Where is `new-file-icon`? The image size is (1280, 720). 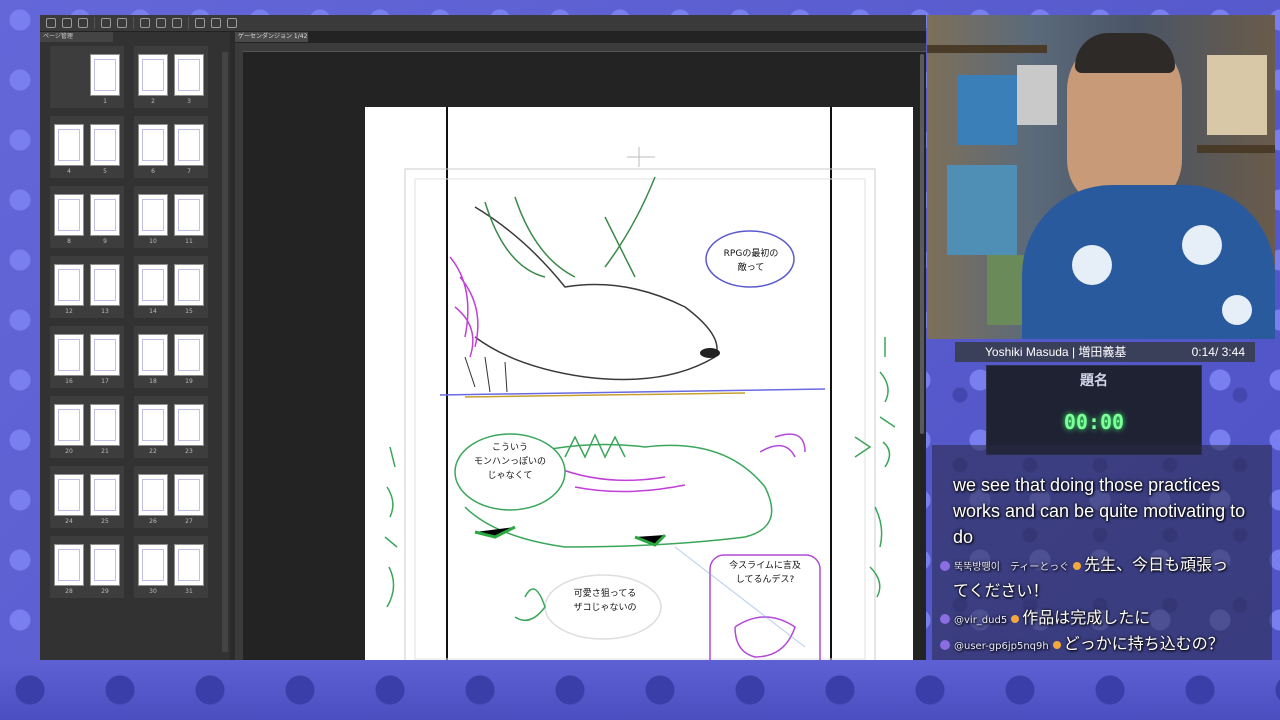
new-file-icon is located at coordinates (51, 23).